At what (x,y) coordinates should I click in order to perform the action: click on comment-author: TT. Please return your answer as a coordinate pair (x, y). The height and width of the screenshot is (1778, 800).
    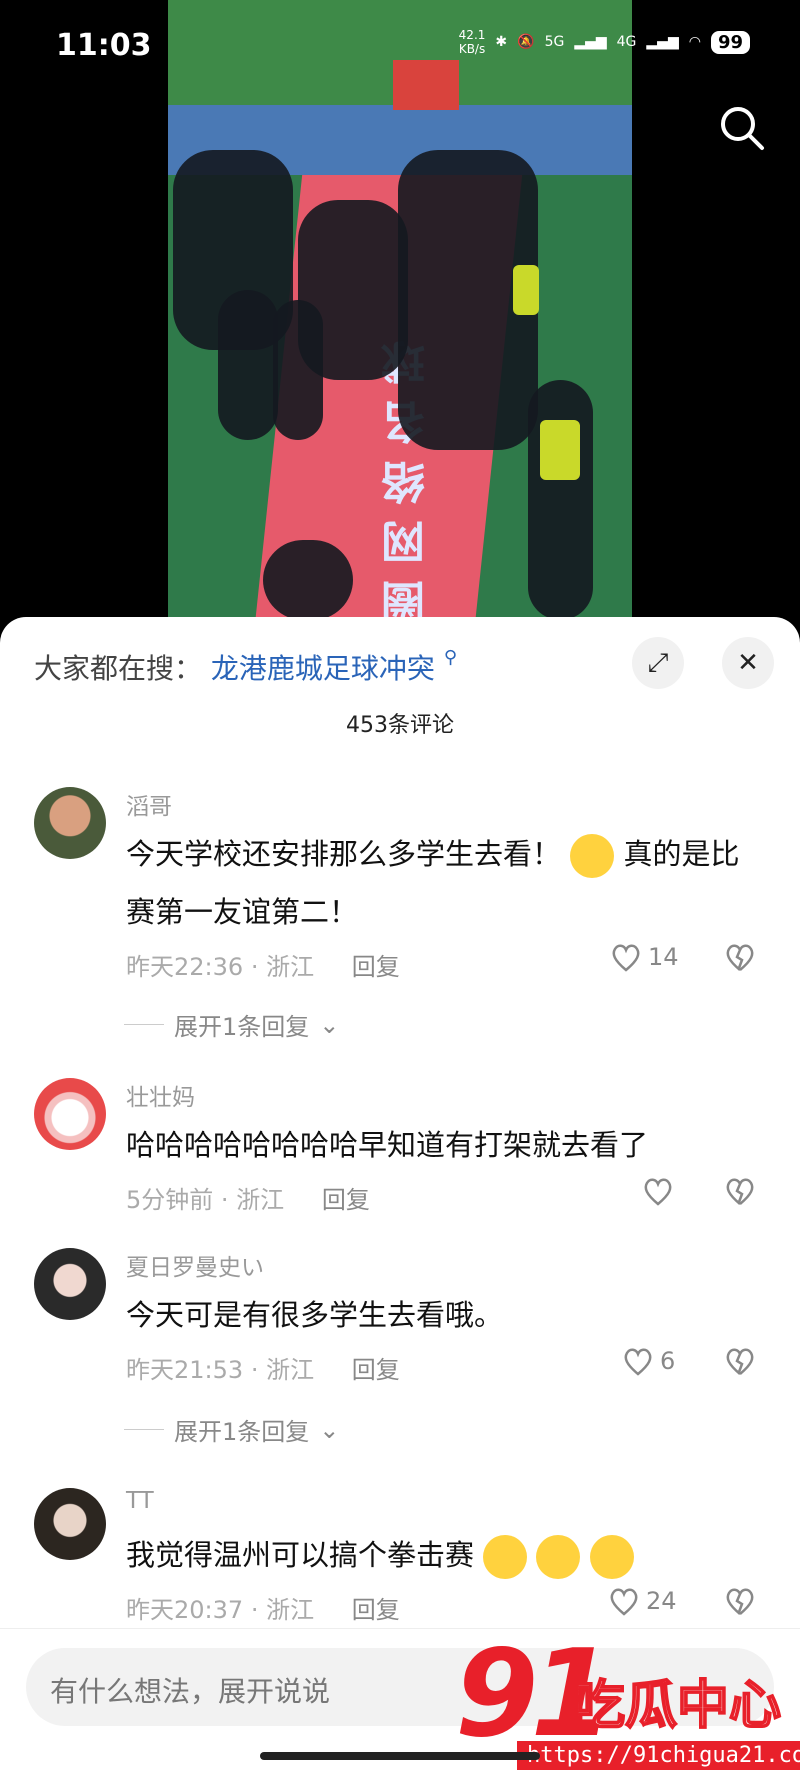
    Looking at the image, I should click on (140, 1501).